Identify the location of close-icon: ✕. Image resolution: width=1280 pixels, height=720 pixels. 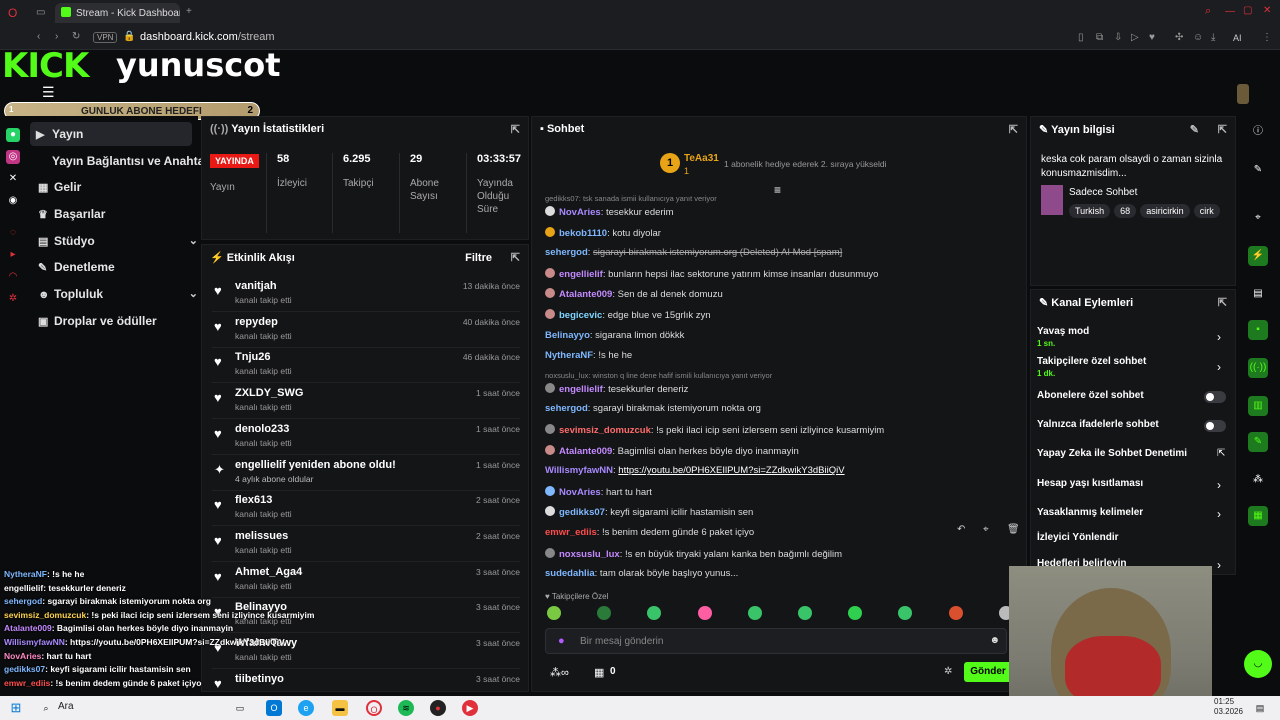
(1267, 10).